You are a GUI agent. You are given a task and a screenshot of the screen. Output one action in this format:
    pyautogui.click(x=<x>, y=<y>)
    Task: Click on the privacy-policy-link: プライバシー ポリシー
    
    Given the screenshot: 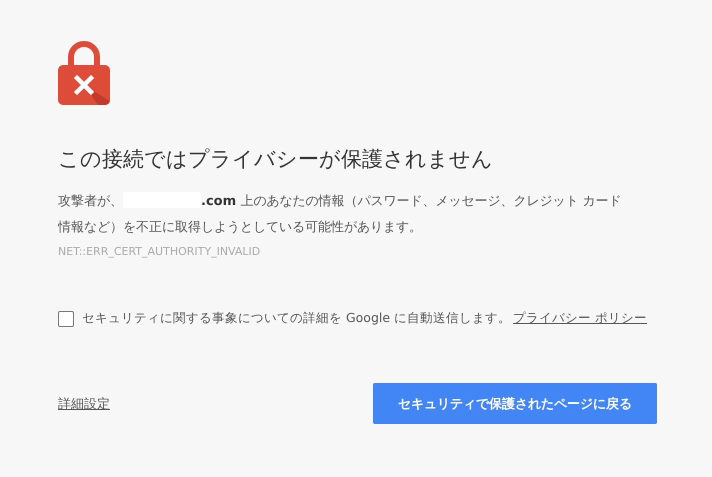 What is the action you would take?
    pyautogui.click(x=580, y=318)
    